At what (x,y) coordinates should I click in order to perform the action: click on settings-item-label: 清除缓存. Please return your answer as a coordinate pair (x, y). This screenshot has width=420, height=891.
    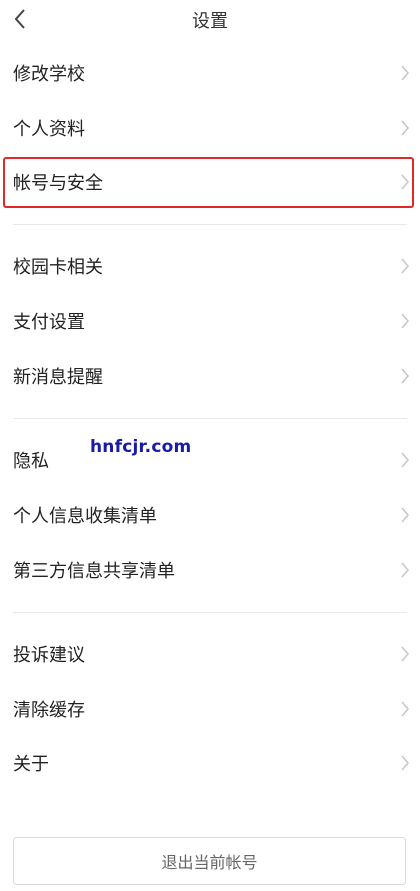
    Looking at the image, I should click on (49, 710).